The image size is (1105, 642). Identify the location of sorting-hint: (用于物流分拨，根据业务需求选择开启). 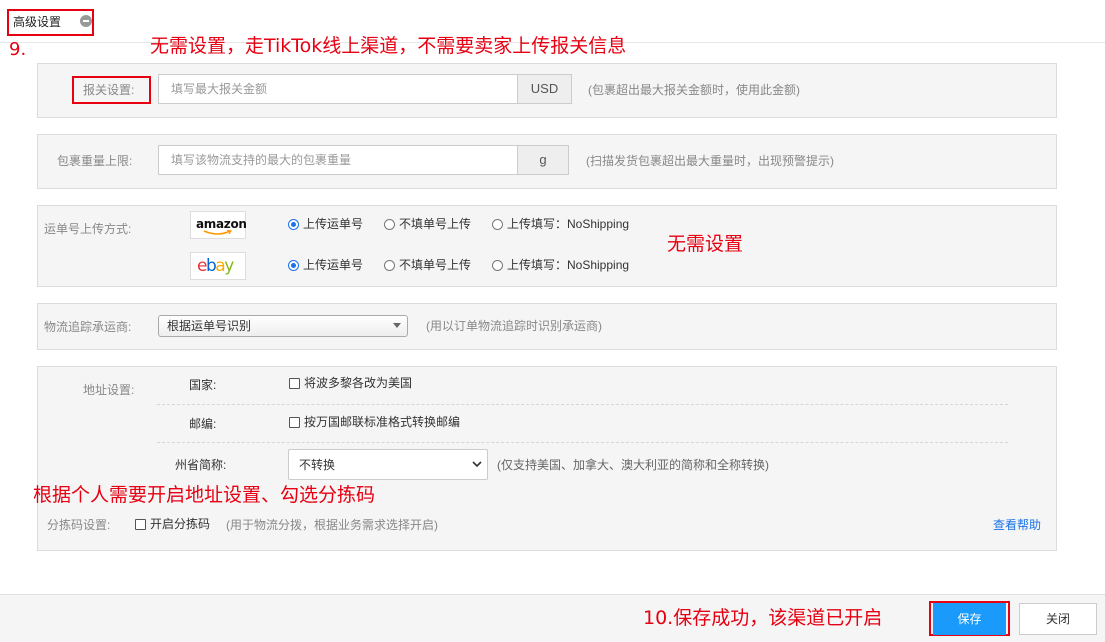
(332, 525).